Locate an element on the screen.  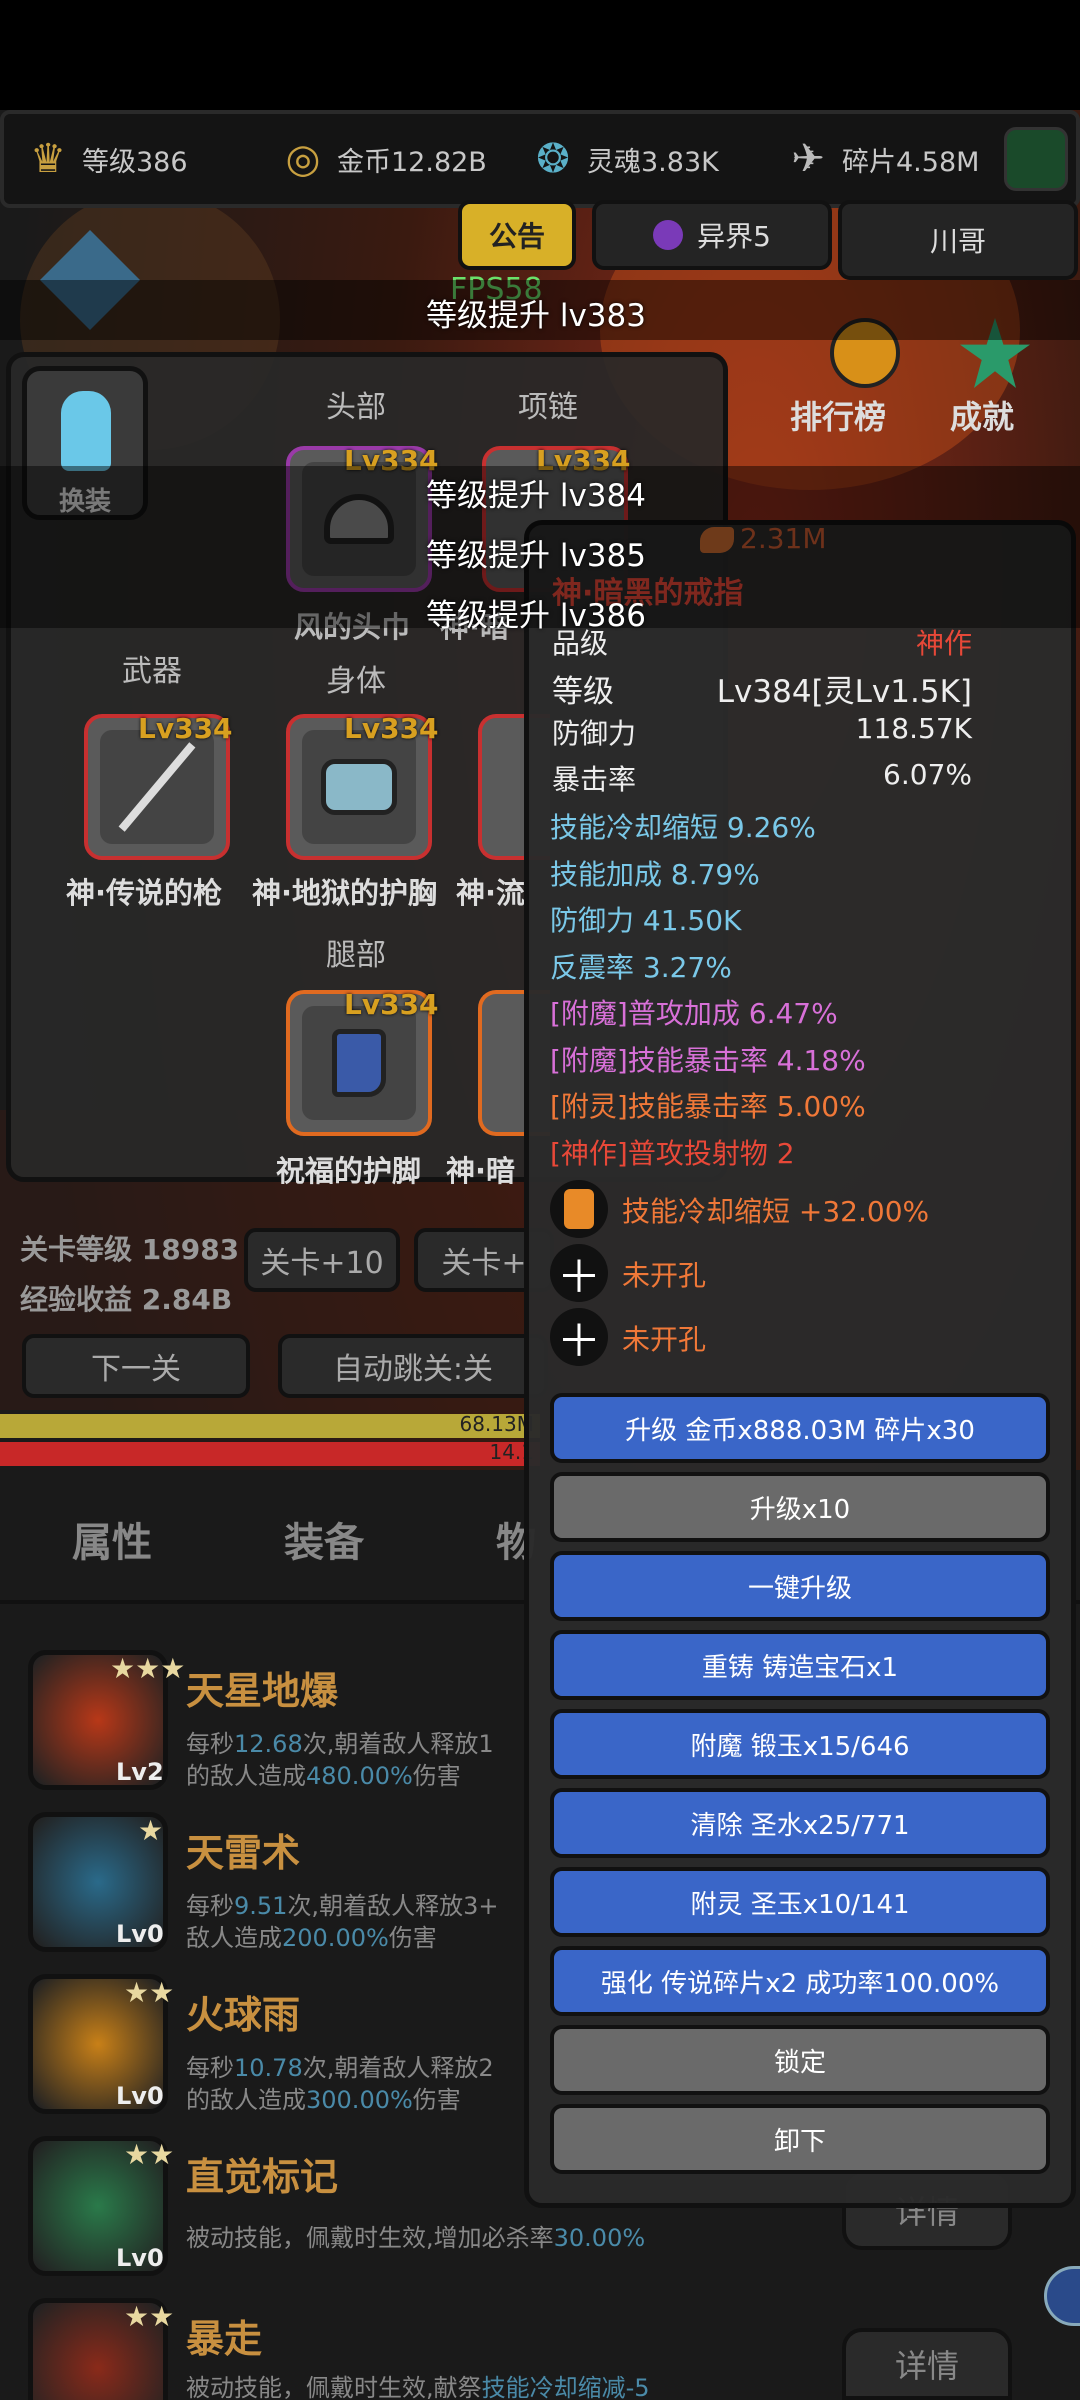
skill-name: 火球雨 is located at coordinates (243, 2015).